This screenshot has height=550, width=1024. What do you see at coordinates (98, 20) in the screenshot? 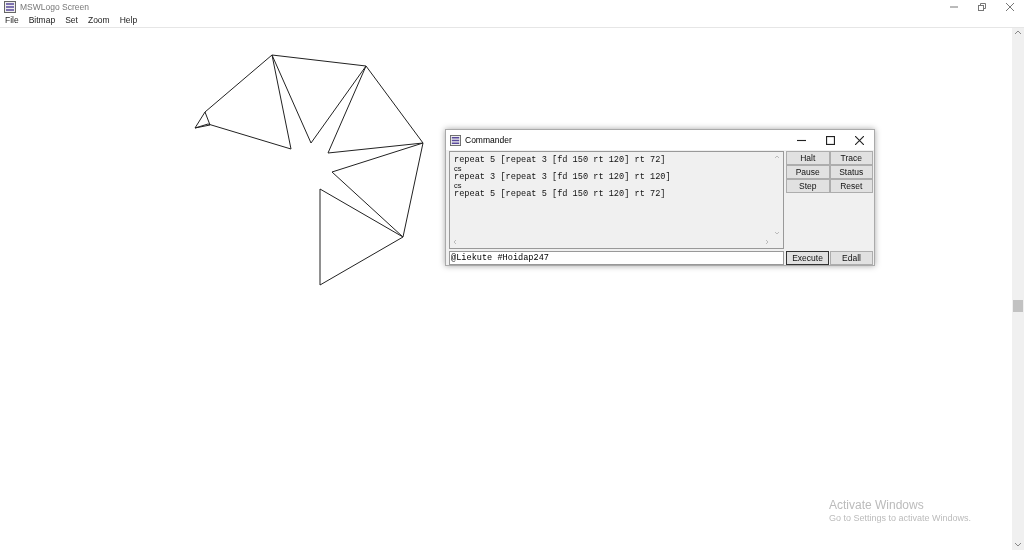
I see `menu-item: Zoom` at bounding box center [98, 20].